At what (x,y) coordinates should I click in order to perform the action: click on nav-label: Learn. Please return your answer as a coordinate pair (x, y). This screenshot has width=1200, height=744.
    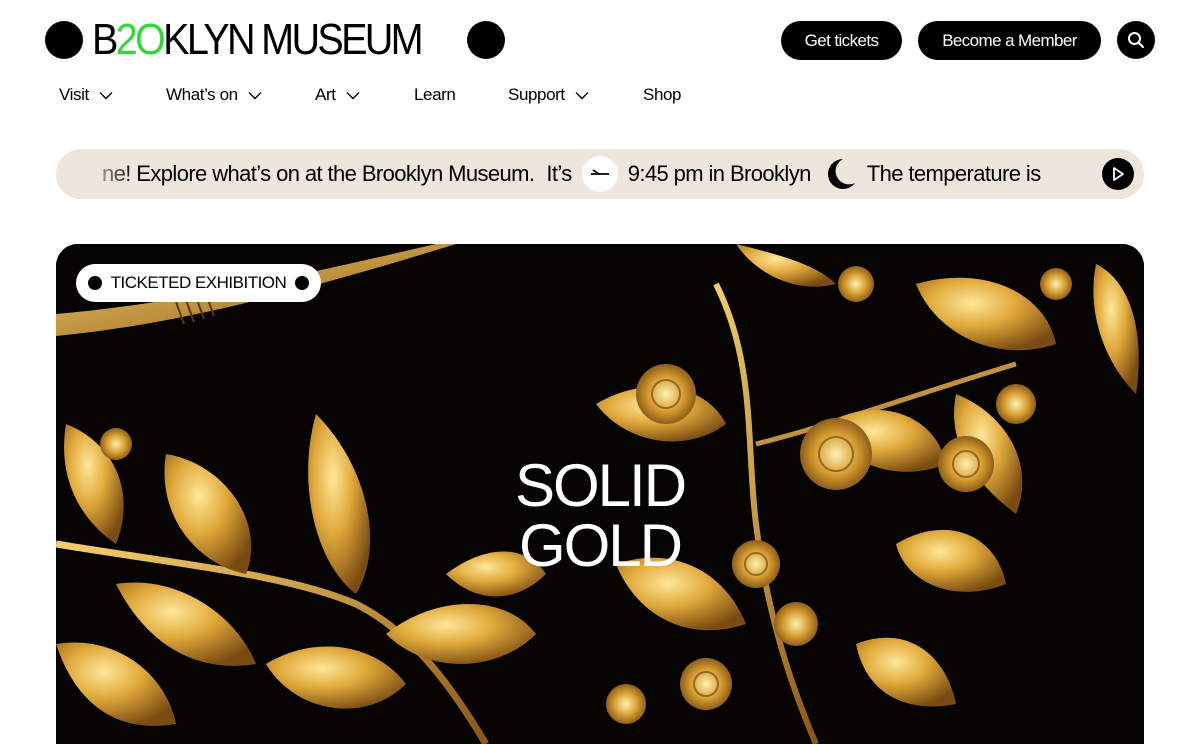
    Looking at the image, I should click on (435, 94).